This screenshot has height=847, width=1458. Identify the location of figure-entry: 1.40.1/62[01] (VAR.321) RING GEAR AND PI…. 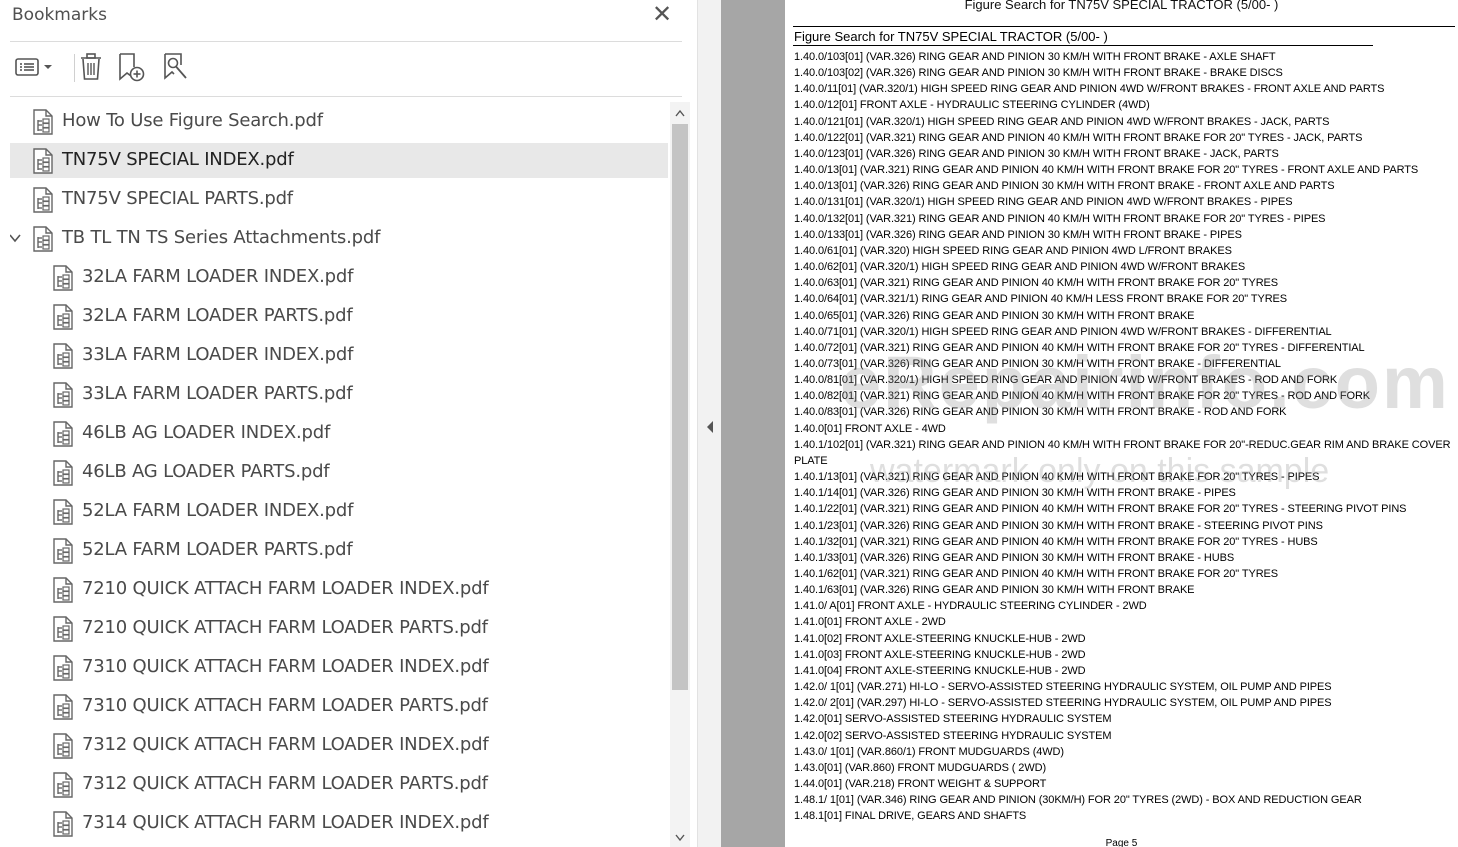
(1126, 574).